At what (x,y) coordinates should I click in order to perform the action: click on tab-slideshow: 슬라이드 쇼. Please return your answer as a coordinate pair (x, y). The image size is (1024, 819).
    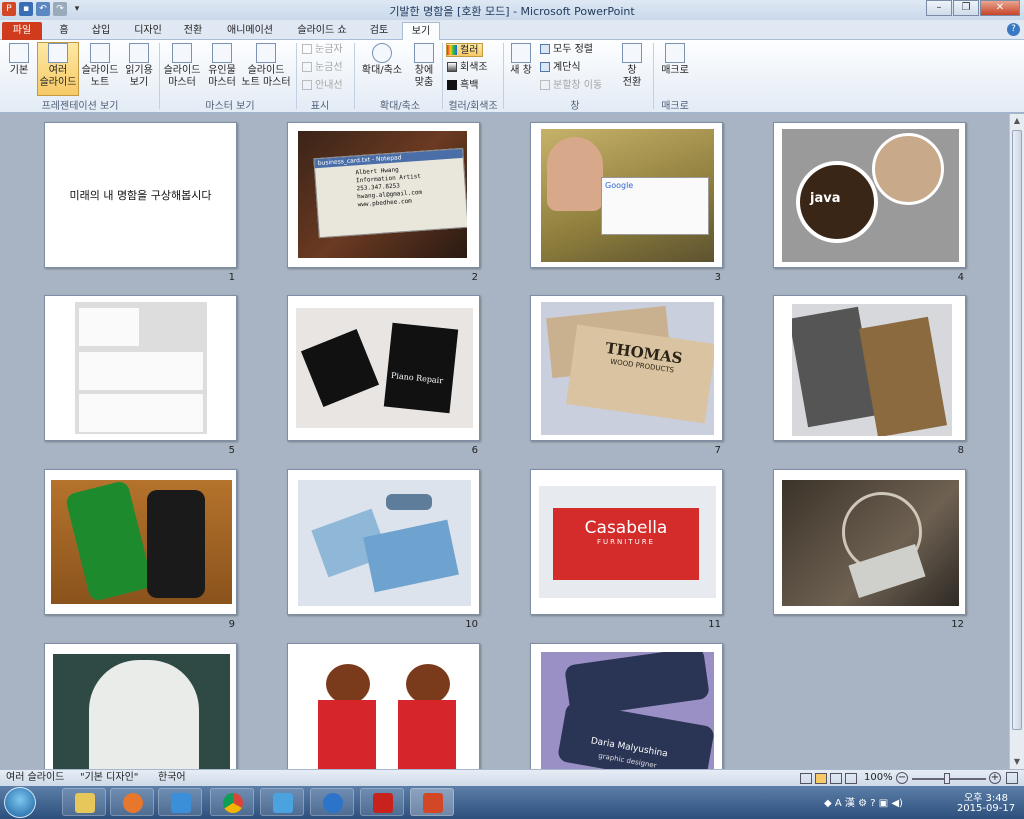
    Looking at the image, I should click on (322, 31).